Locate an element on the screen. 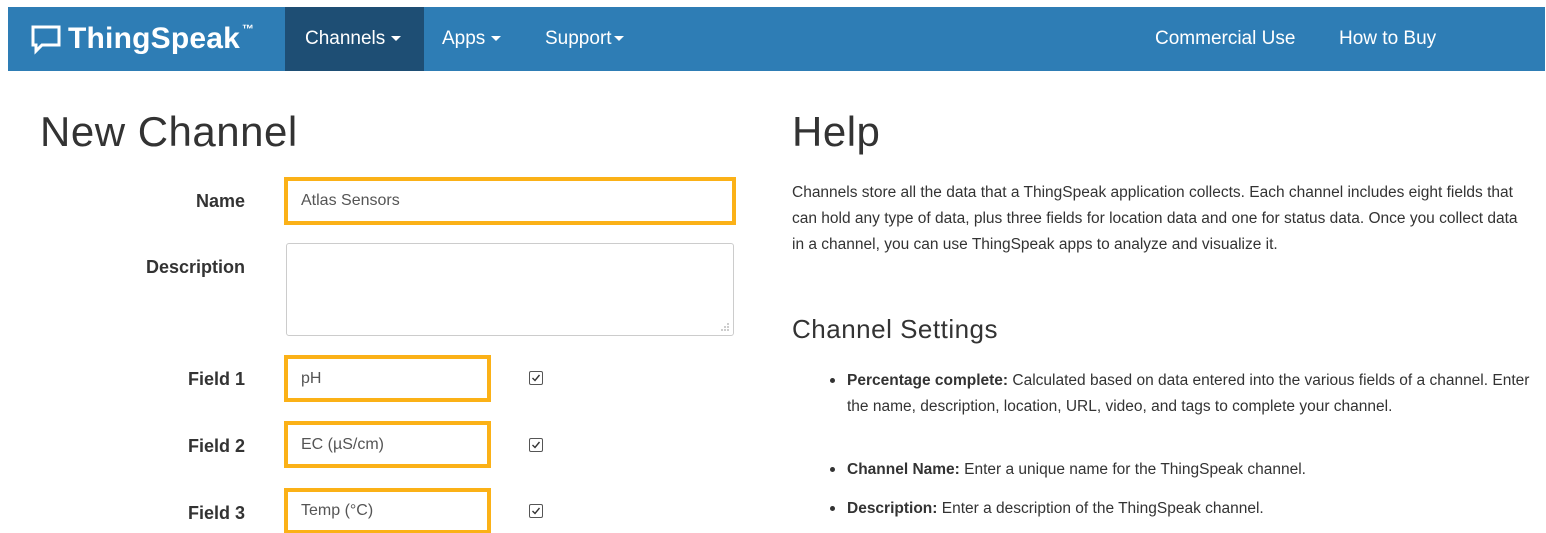 Image resolution: width=1546 pixels, height=533 pixels. field-3-input: Temp (°C) is located at coordinates (387, 510).